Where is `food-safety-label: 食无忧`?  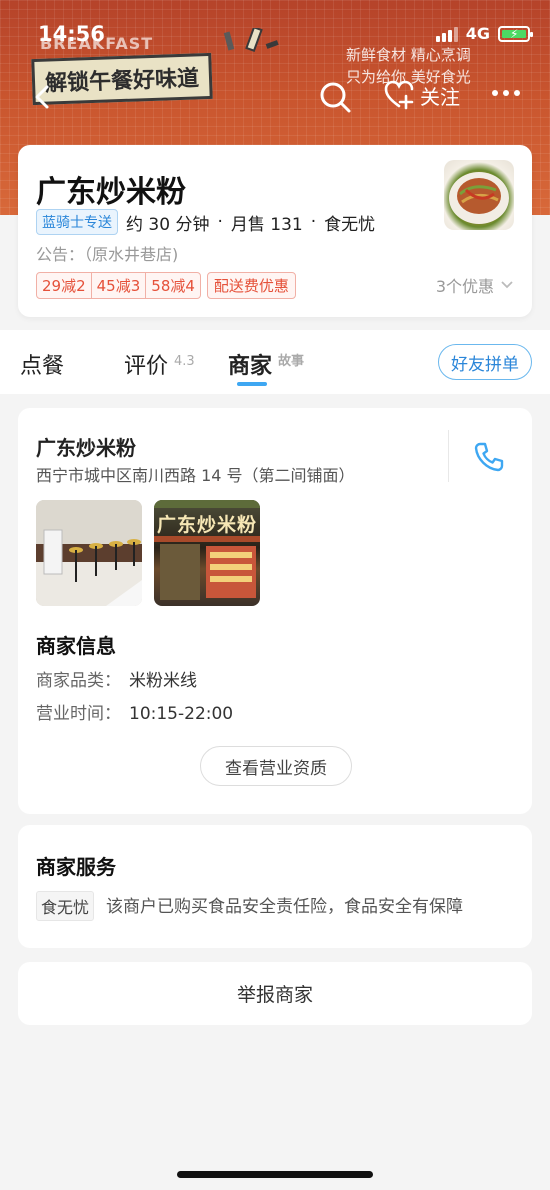 food-safety-label: 食无忧 is located at coordinates (350, 224).